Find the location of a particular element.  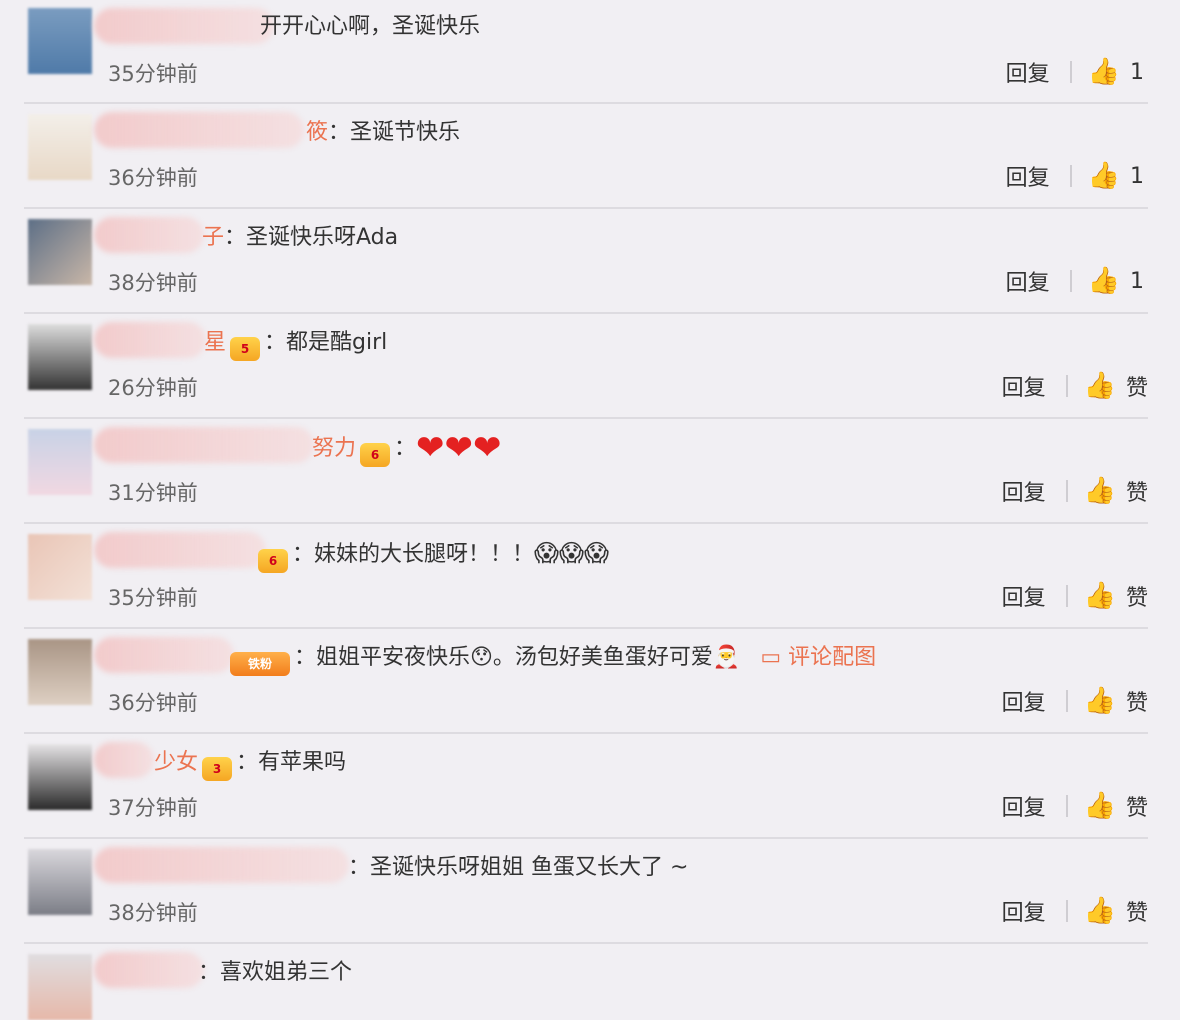

comment-text: ：圣诞快乐呀Ada is located at coordinates (311, 237).